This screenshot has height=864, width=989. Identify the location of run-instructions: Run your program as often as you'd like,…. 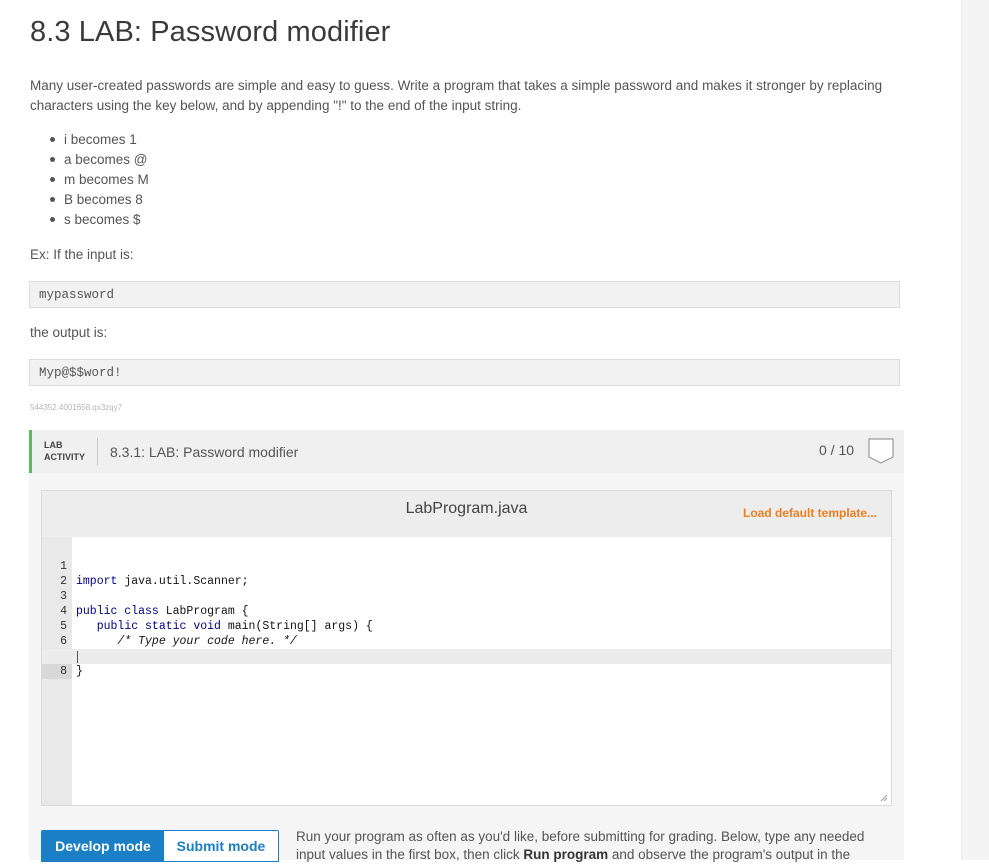
(596, 846).